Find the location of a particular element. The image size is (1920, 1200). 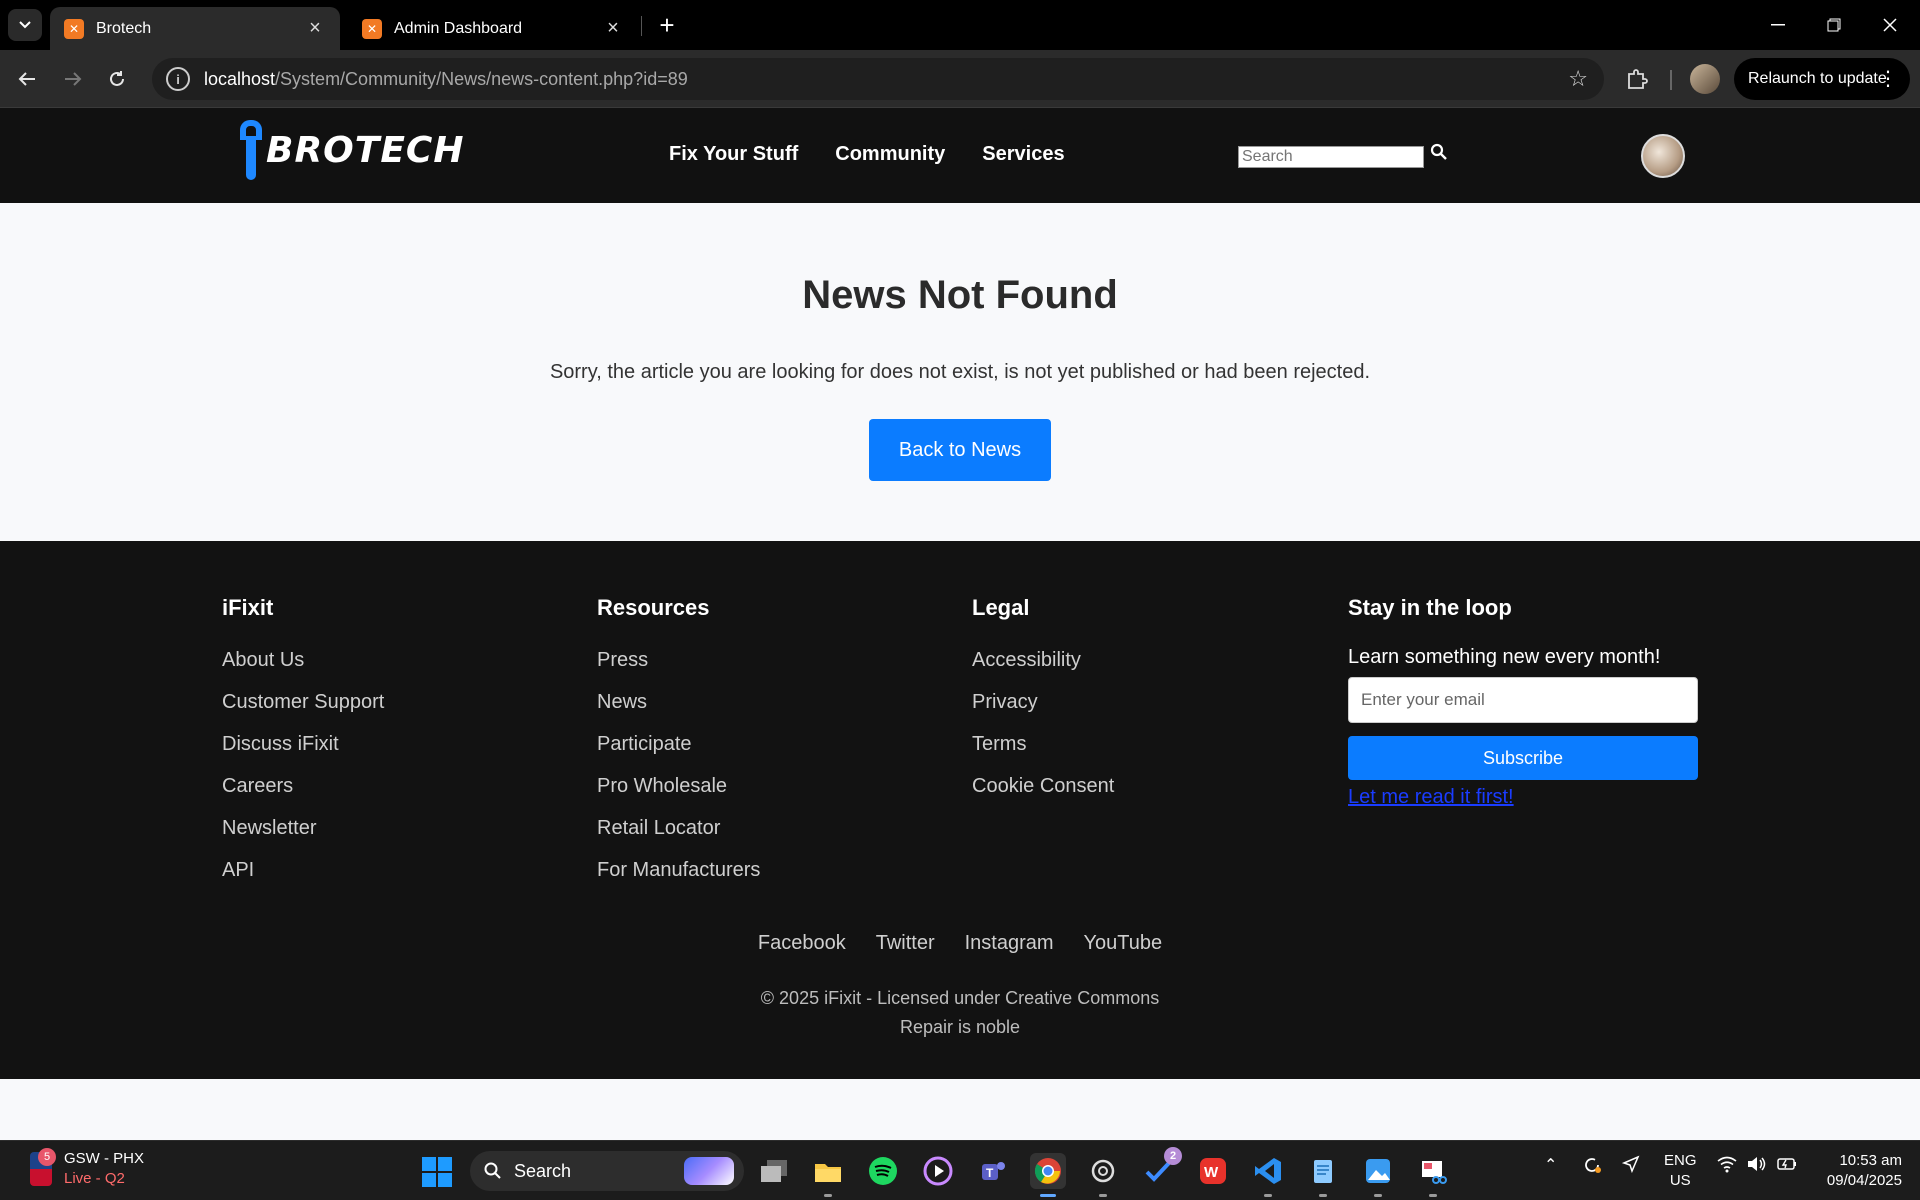

close-icon is located at coordinates (1890, 25).